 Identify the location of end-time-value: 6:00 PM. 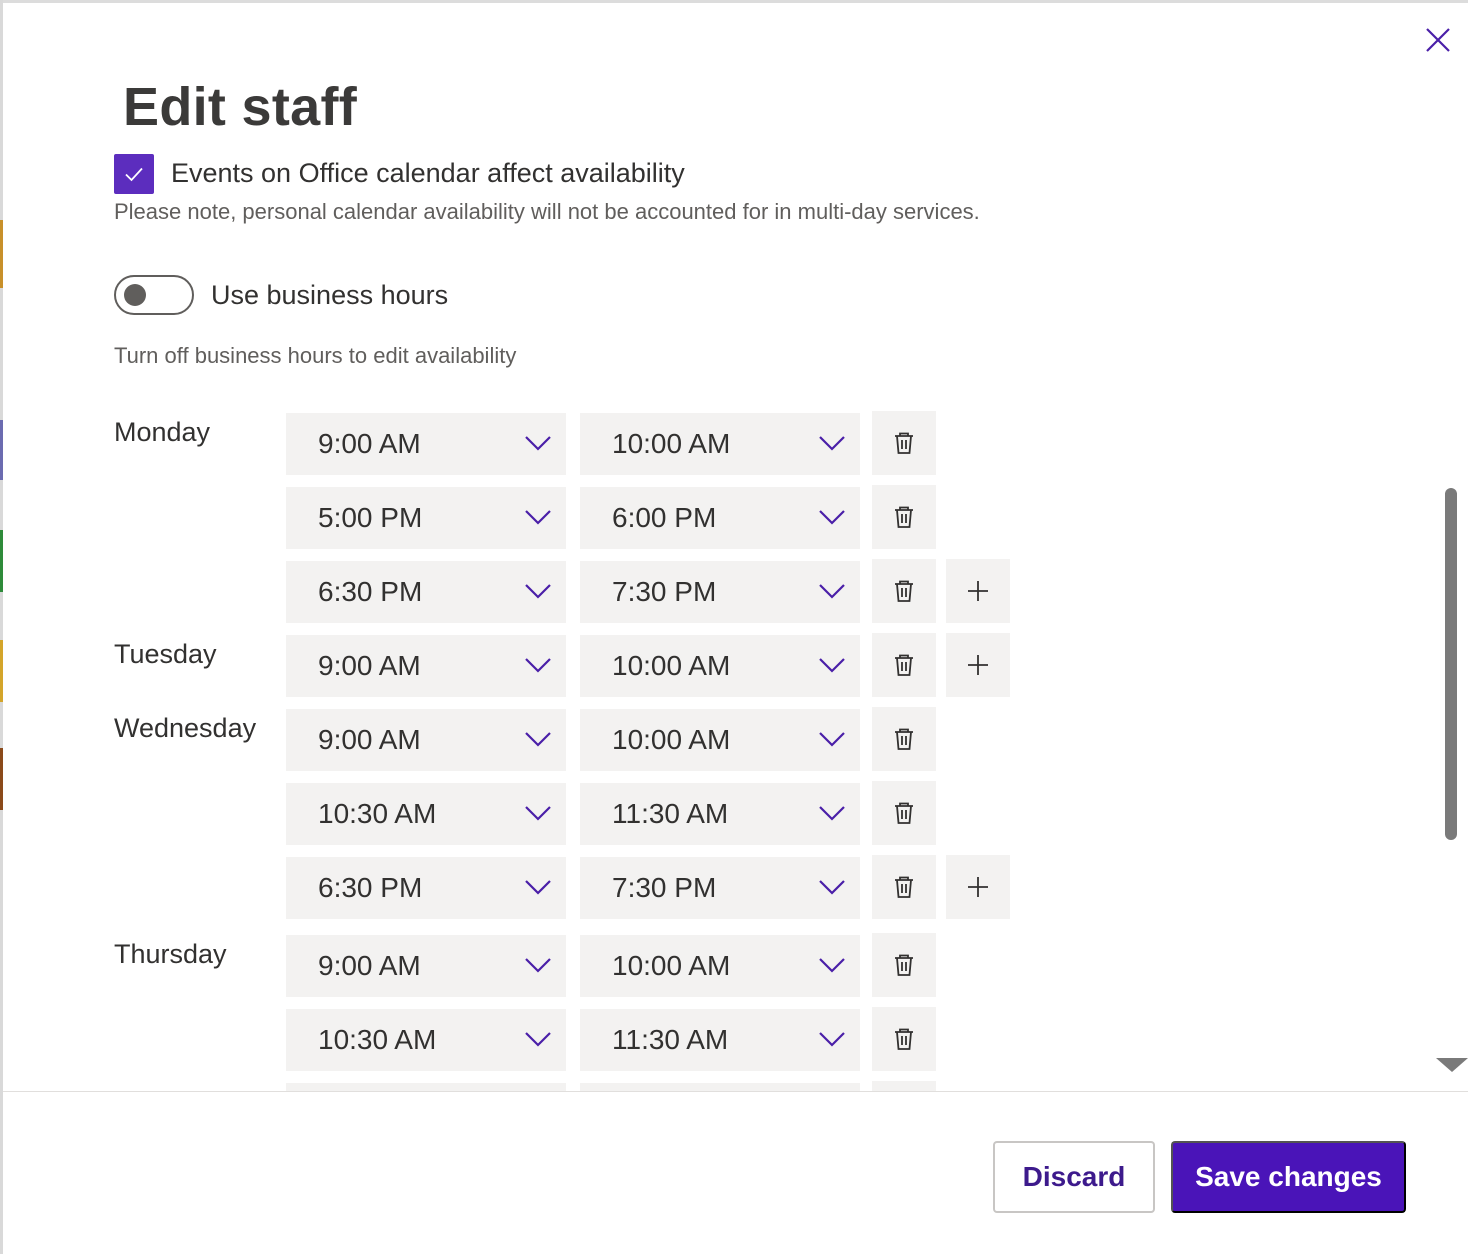
(664, 517).